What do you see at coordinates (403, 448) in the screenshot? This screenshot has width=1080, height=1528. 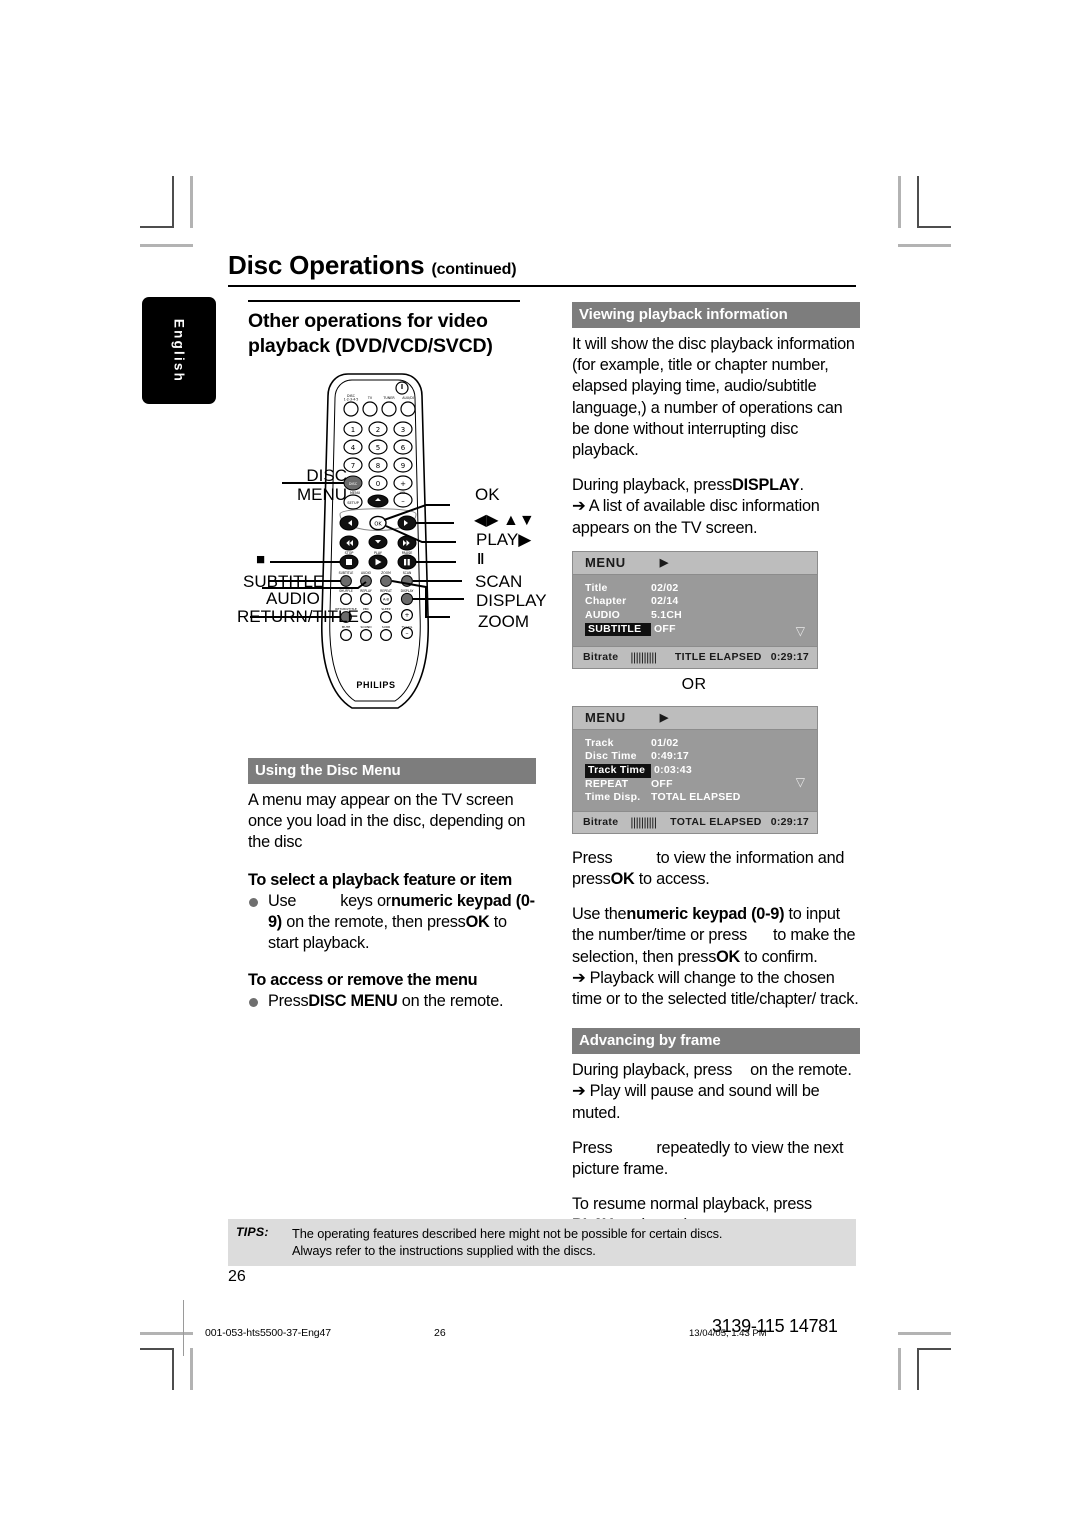 I see `svg-text: 6` at bounding box center [403, 448].